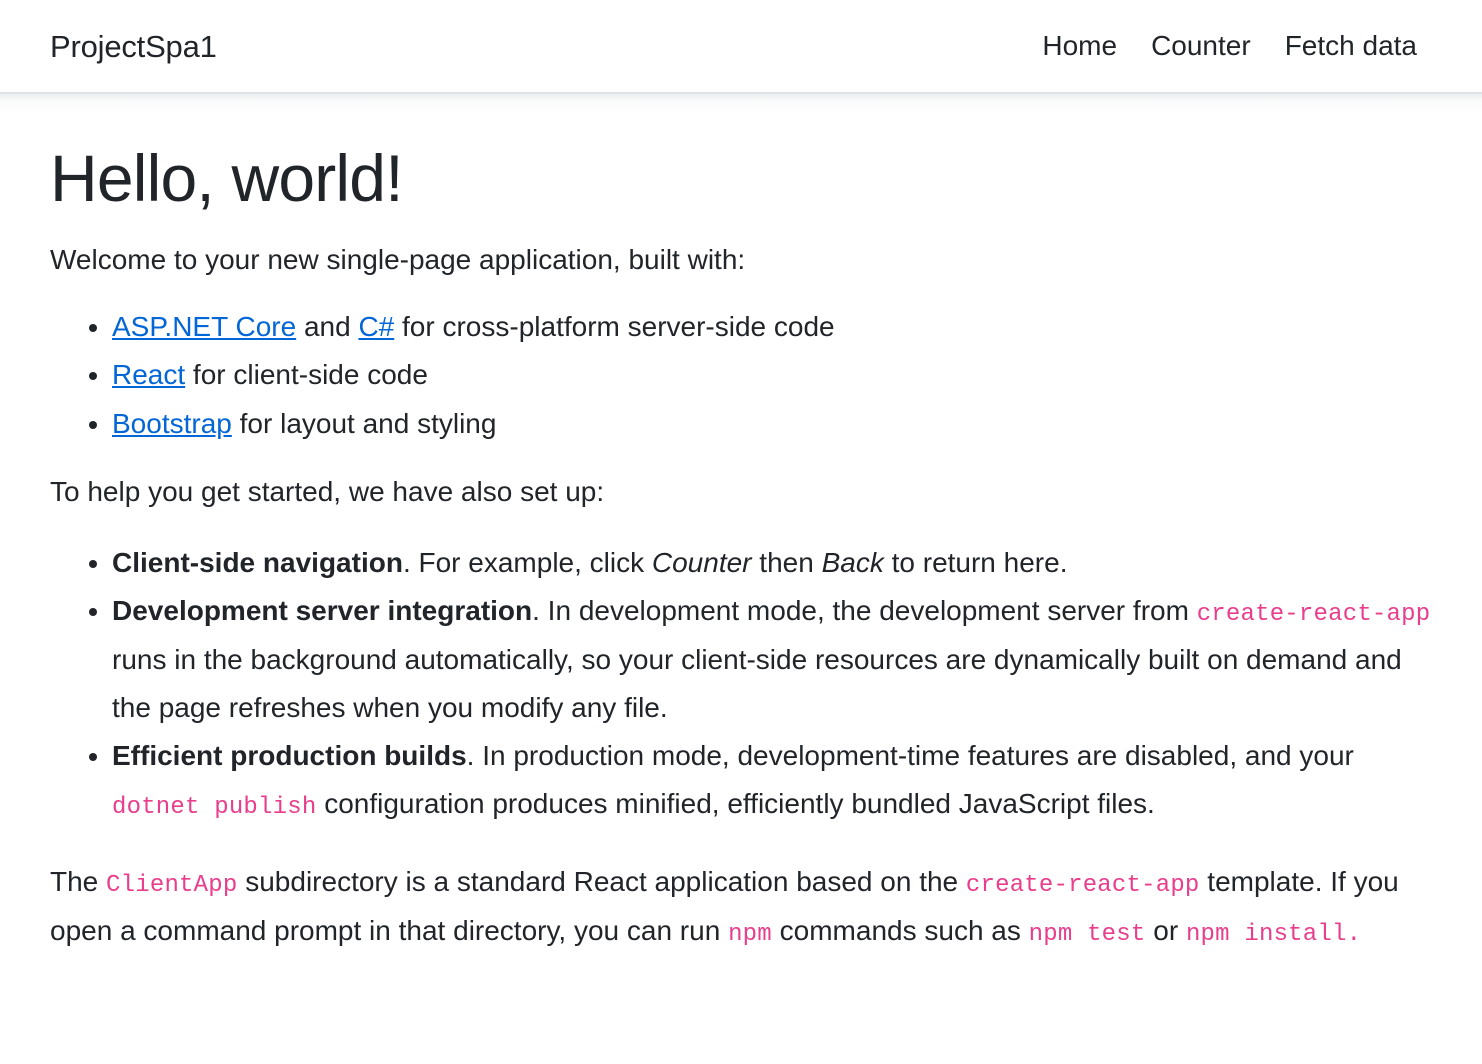 This screenshot has height=1064, width=1482. I want to click on code-create-react-app: create-react-app, so click(1313, 615).